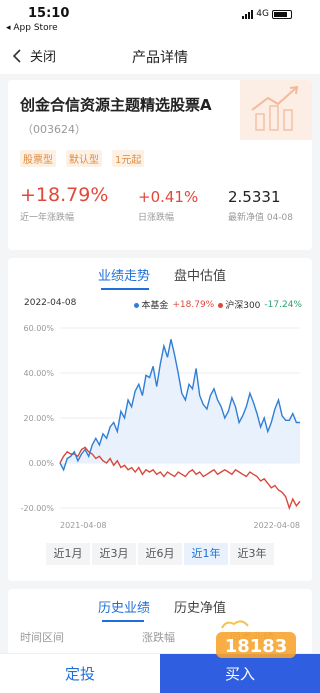 Image resolution: width=320 pixels, height=693 pixels. I want to click on nav-bar: 关闭 产品详情, so click(160, 56).